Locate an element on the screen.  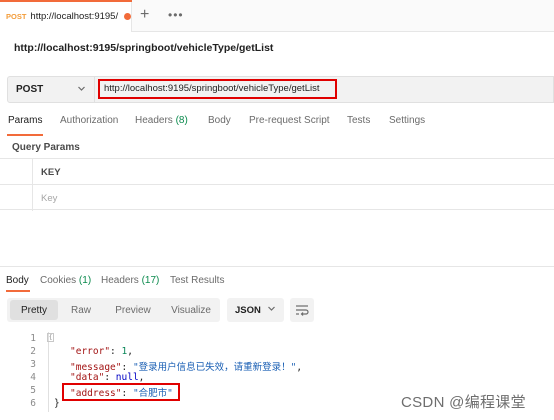
line-number: 6 is located at coordinates (33, 403).